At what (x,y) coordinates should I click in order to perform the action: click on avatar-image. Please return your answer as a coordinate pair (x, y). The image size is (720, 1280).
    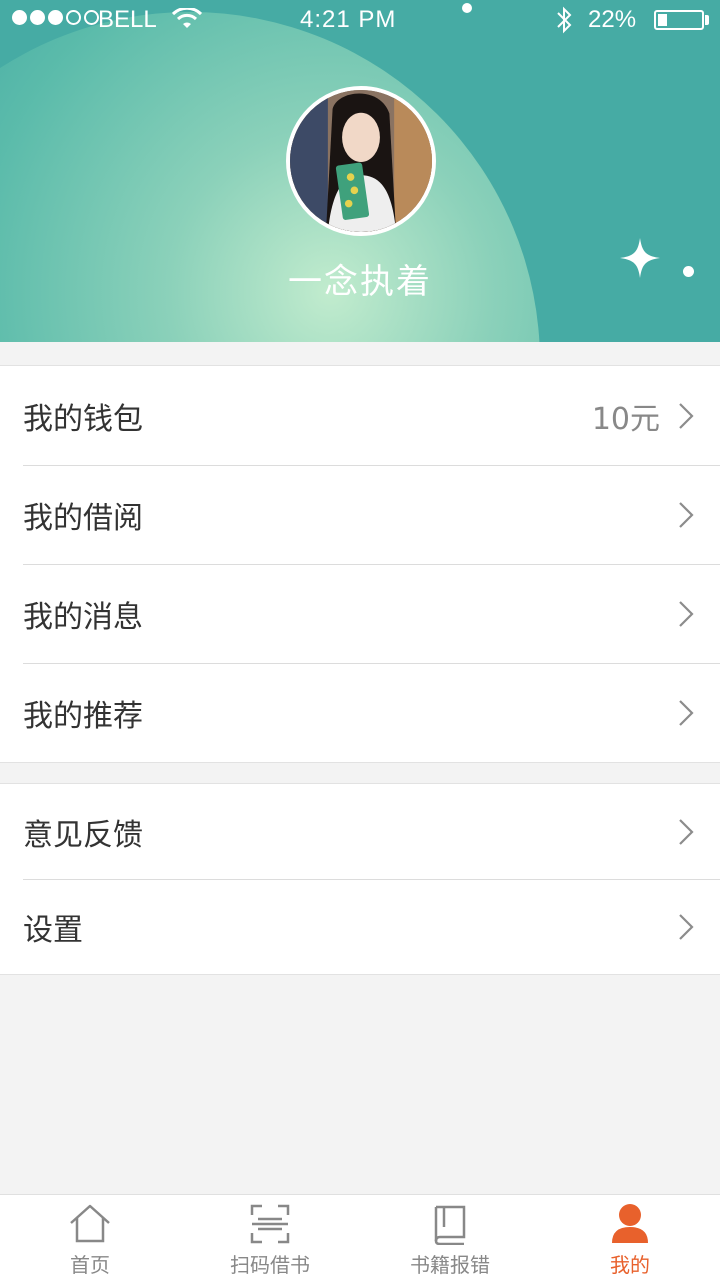
    Looking at the image, I should click on (361, 161).